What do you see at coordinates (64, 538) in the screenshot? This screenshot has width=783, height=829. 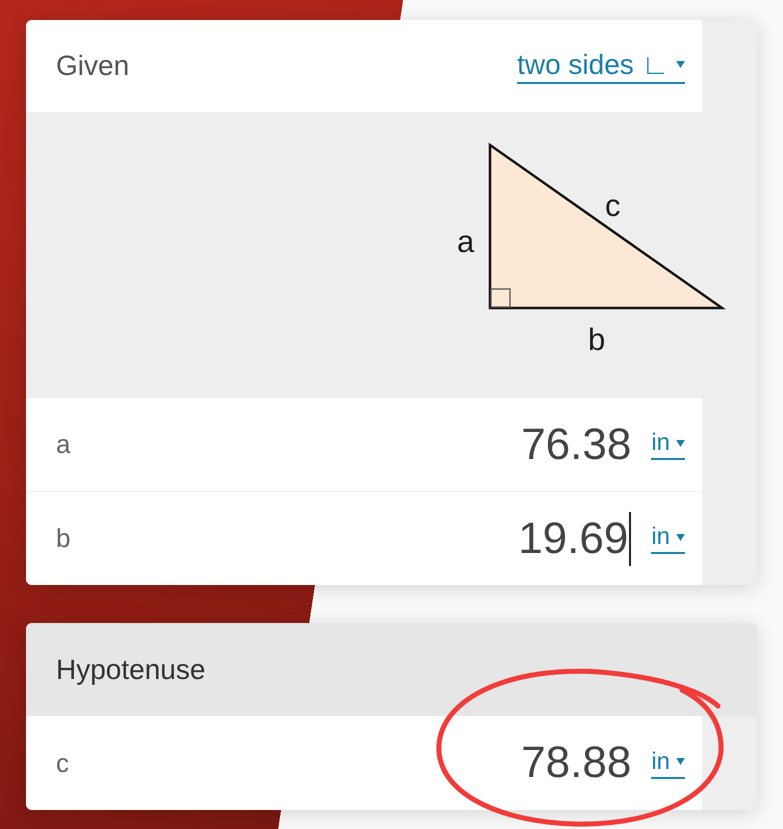 I see `variable-label: b` at bounding box center [64, 538].